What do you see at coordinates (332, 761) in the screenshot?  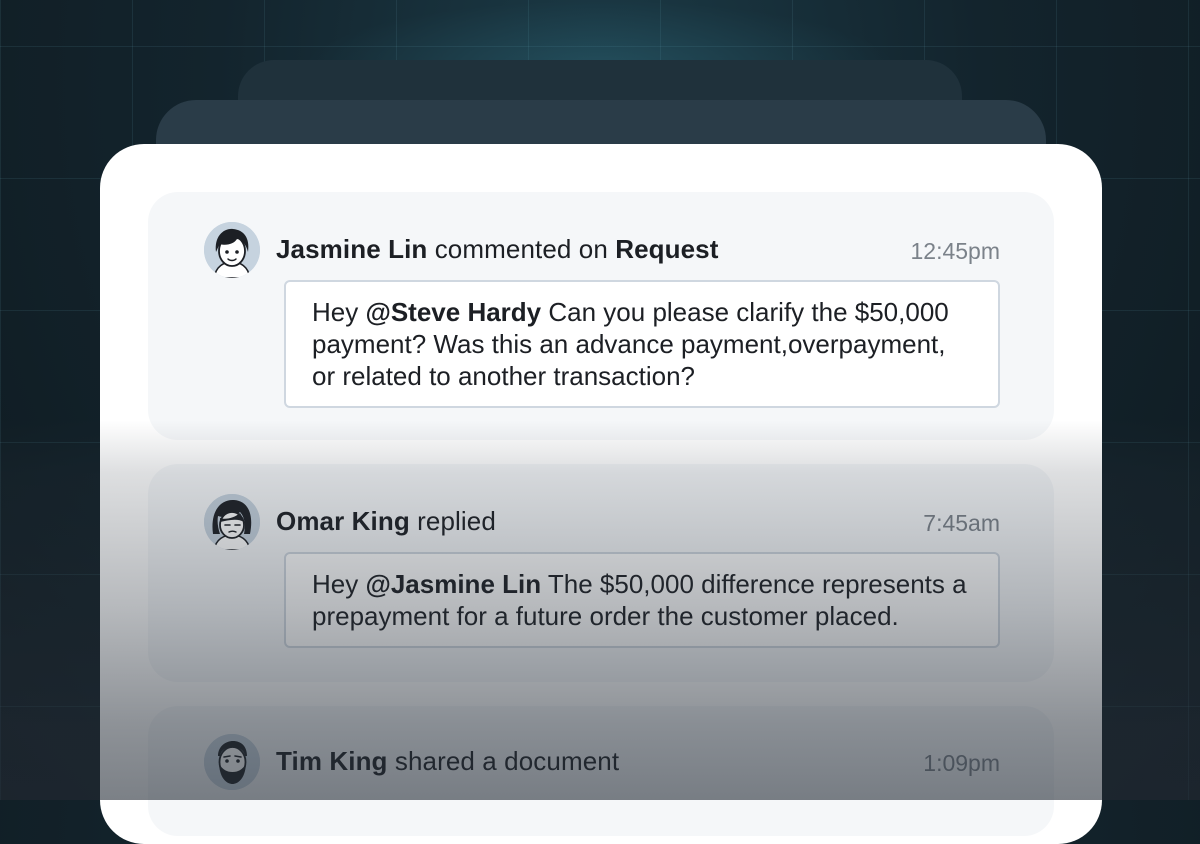 I see `author-name: Tim King` at bounding box center [332, 761].